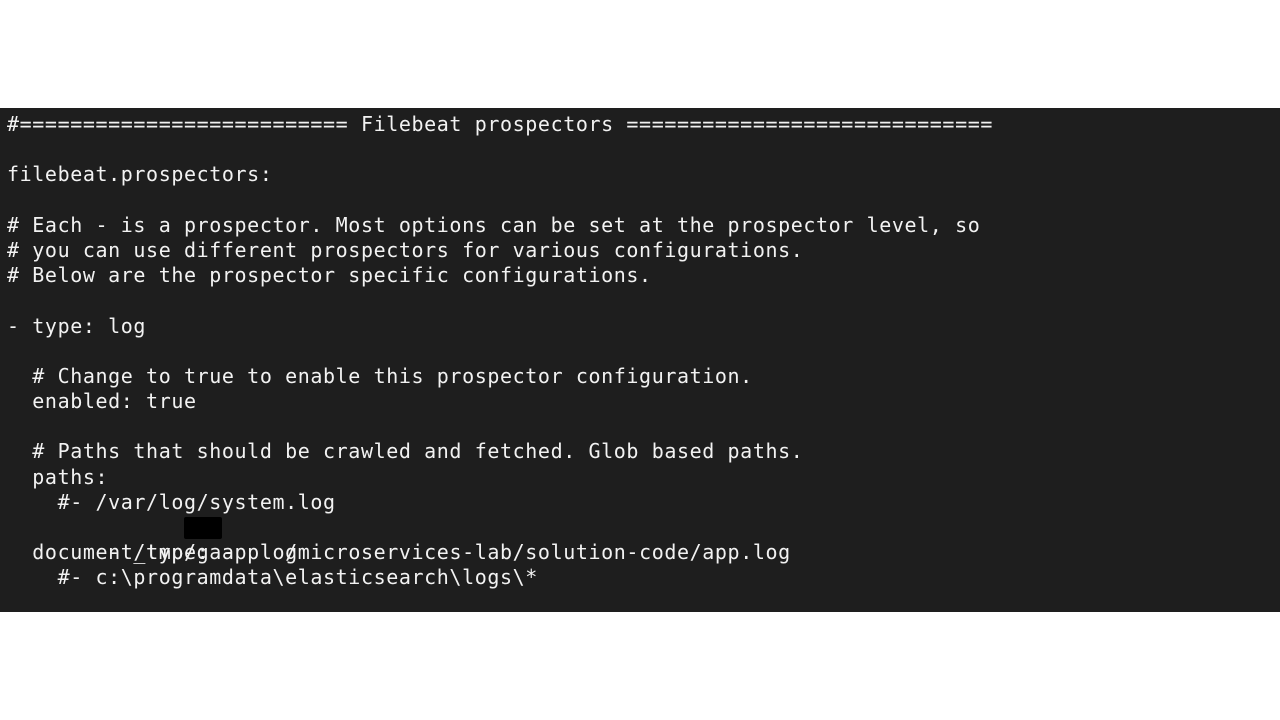  What do you see at coordinates (272, 577) in the screenshot?
I see `commented-path-line: #- c:\programdata\elasticsearch\logs\*` at bounding box center [272, 577].